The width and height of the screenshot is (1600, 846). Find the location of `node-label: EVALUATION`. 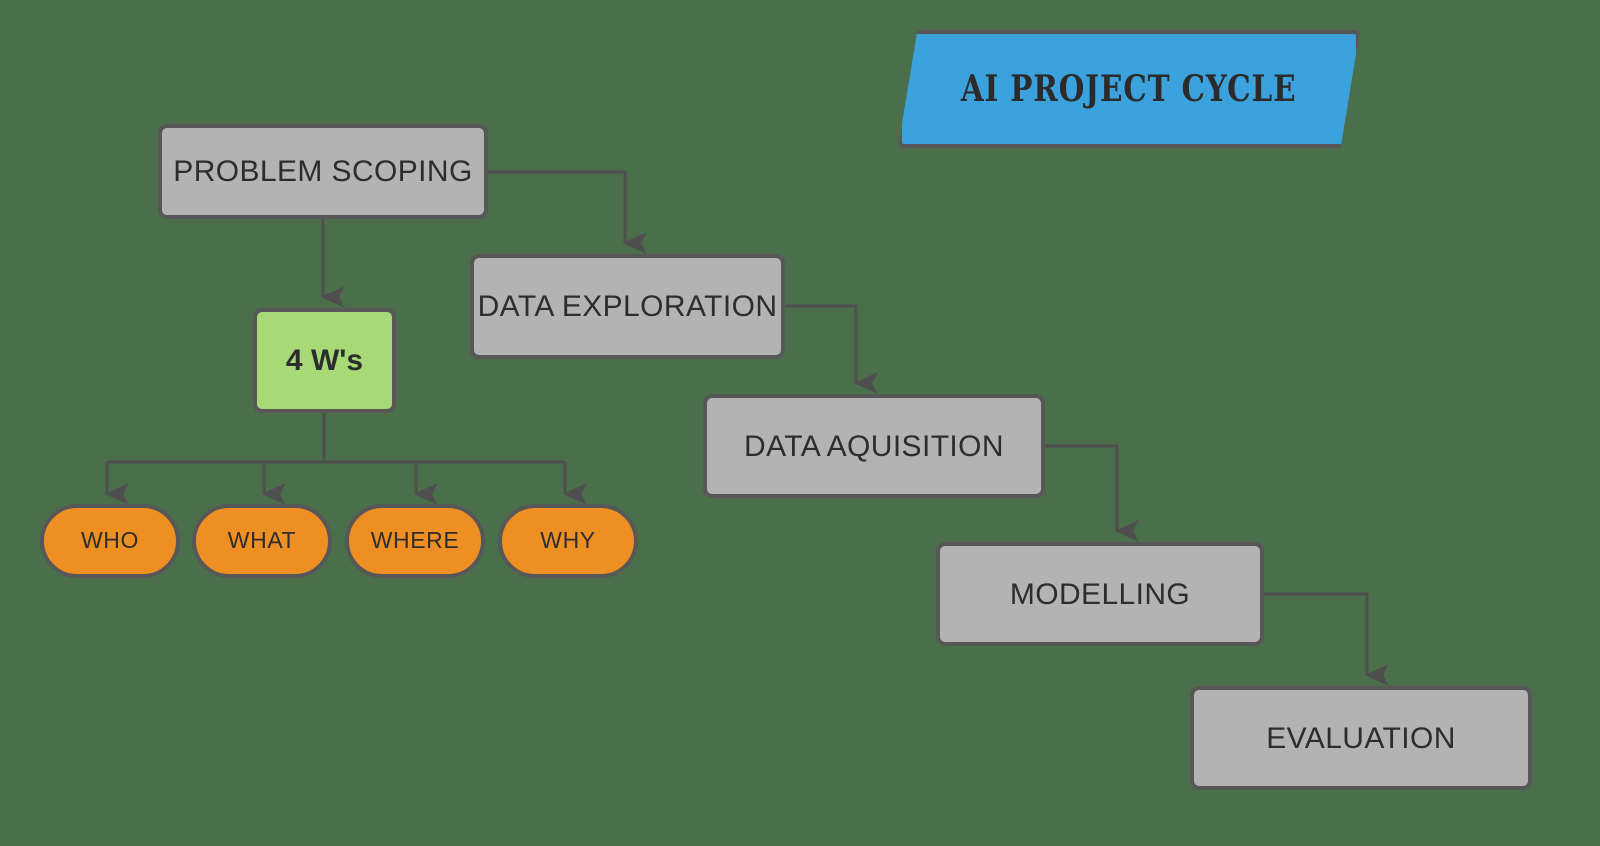

node-label: EVALUATION is located at coordinates (1361, 738).